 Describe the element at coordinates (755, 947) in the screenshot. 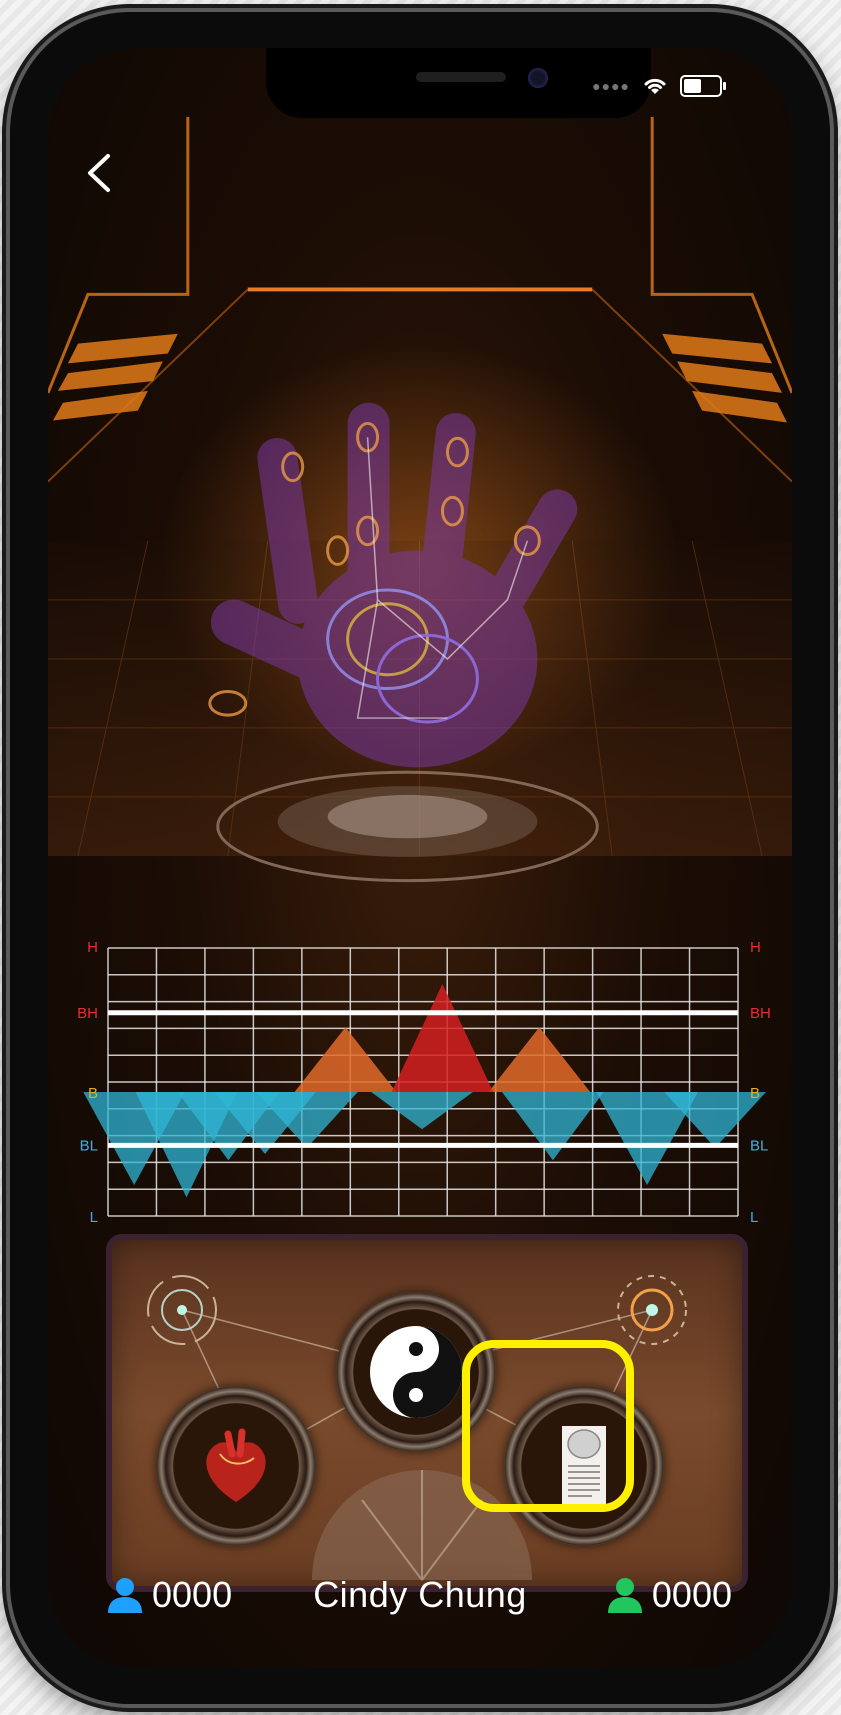

I see `ytick-label-right: H` at that location.